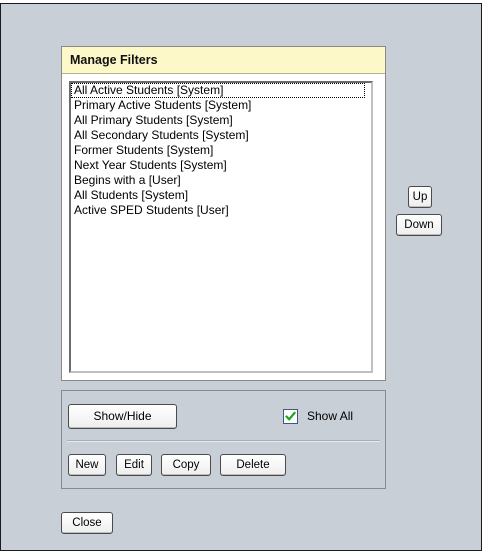 This screenshot has height=553, width=485. I want to click on filter-list-item: Former Students [System], so click(221, 150).